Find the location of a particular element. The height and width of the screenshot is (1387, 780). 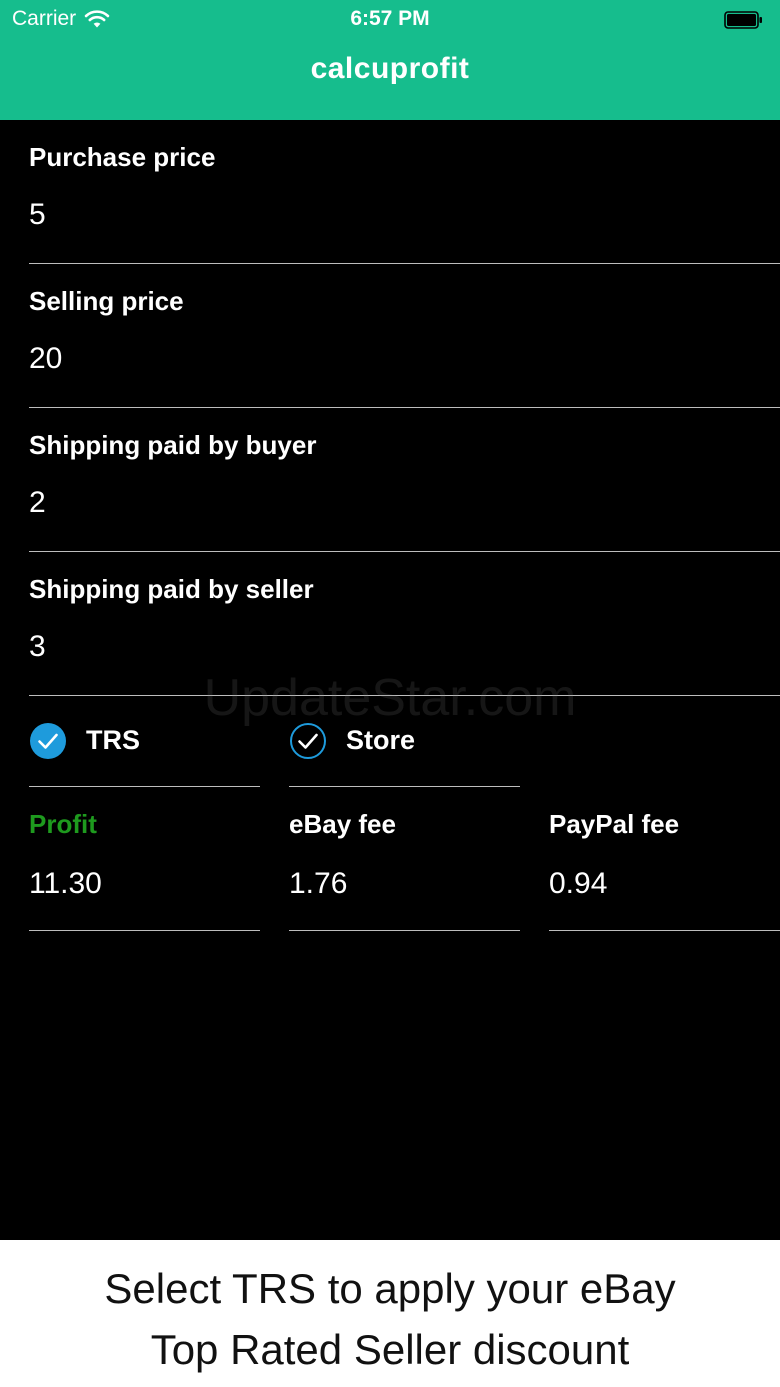

purchase-price-field: Purchase price 5 is located at coordinates (404, 192).